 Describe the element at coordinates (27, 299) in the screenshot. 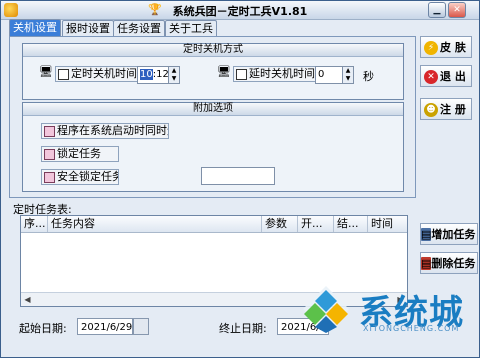

I see `scroll-left-icon: ◀` at that location.